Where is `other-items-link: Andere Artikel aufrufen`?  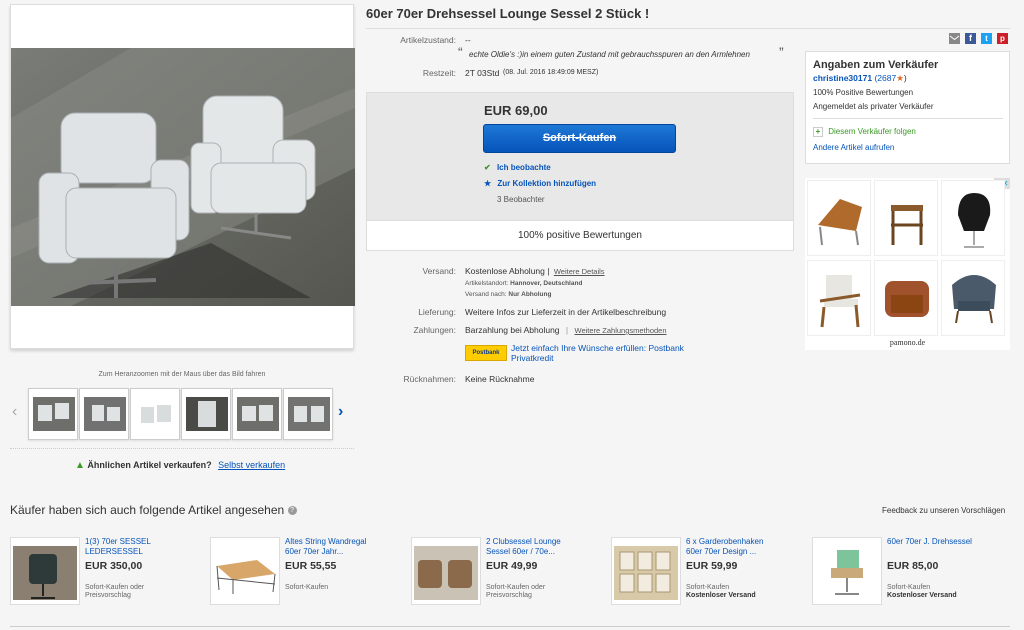 other-items-link: Andere Artikel aufrufen is located at coordinates (853, 147).